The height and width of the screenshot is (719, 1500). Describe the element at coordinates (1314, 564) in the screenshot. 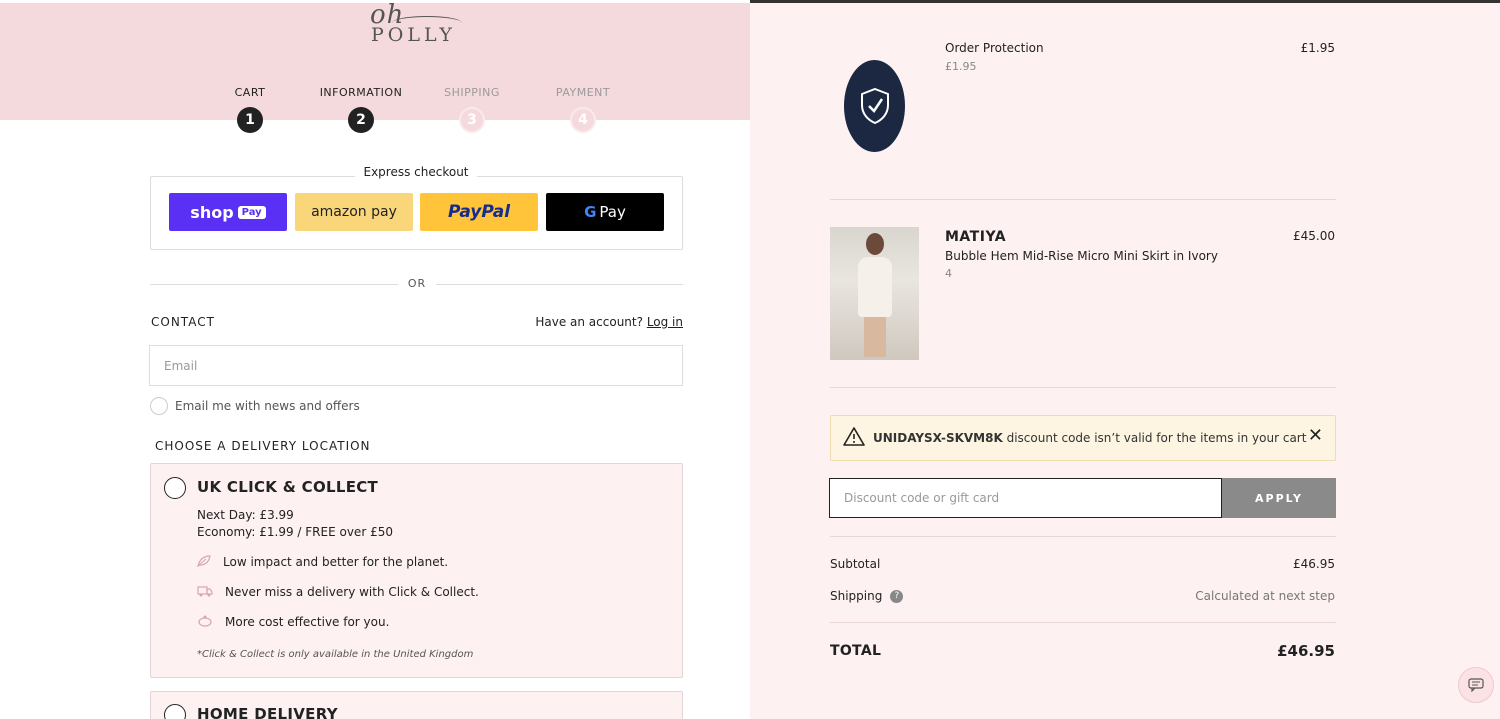

I see `subtotal-value: £46.95` at that location.